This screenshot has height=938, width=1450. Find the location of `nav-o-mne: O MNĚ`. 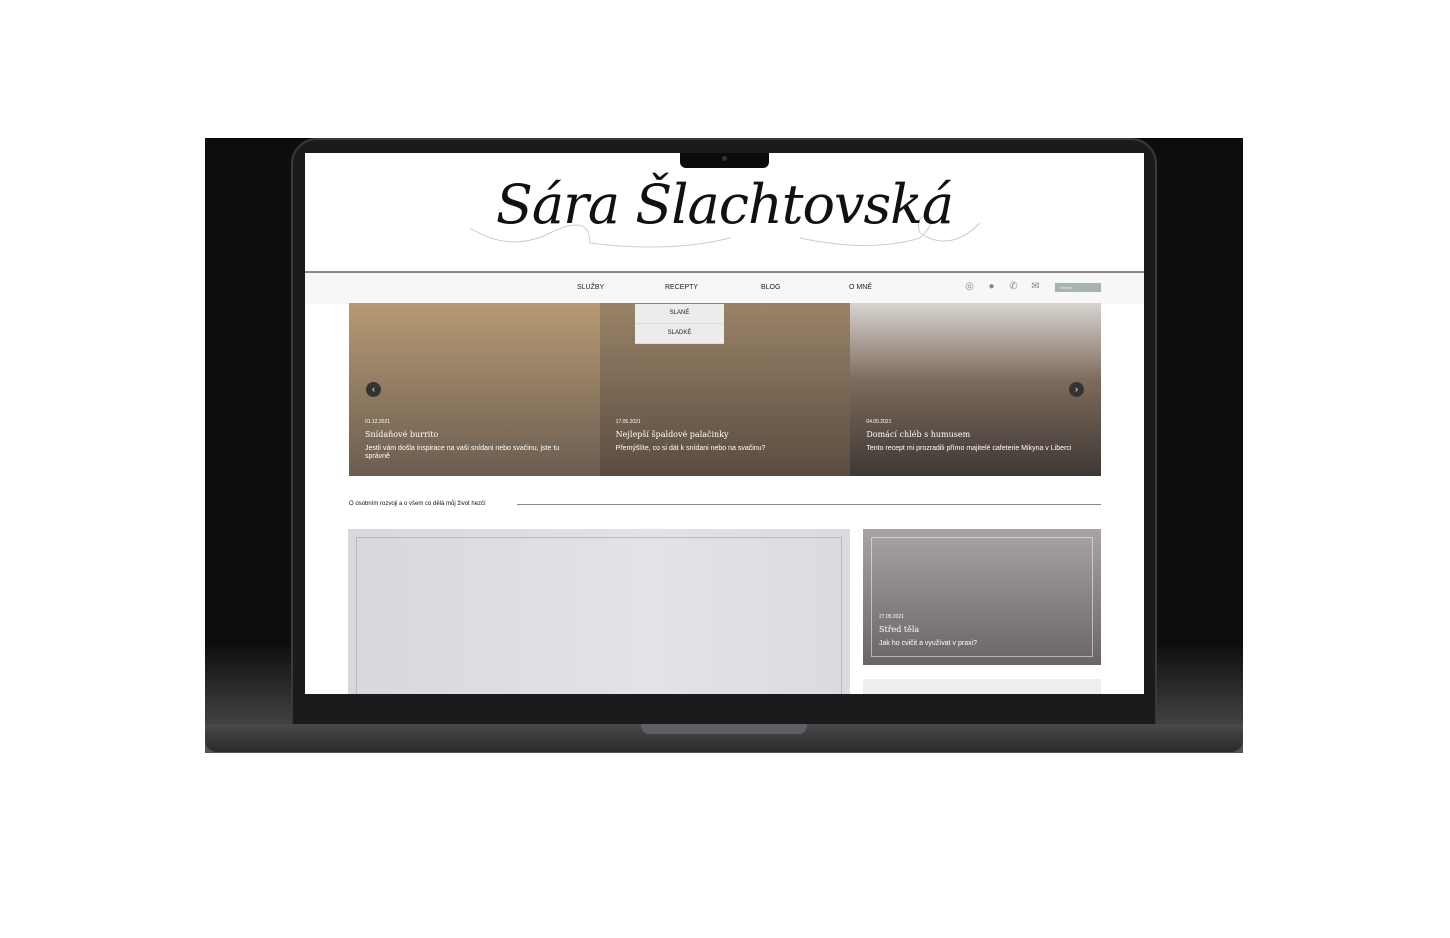

nav-o-mne: O MNĚ is located at coordinates (860, 287).